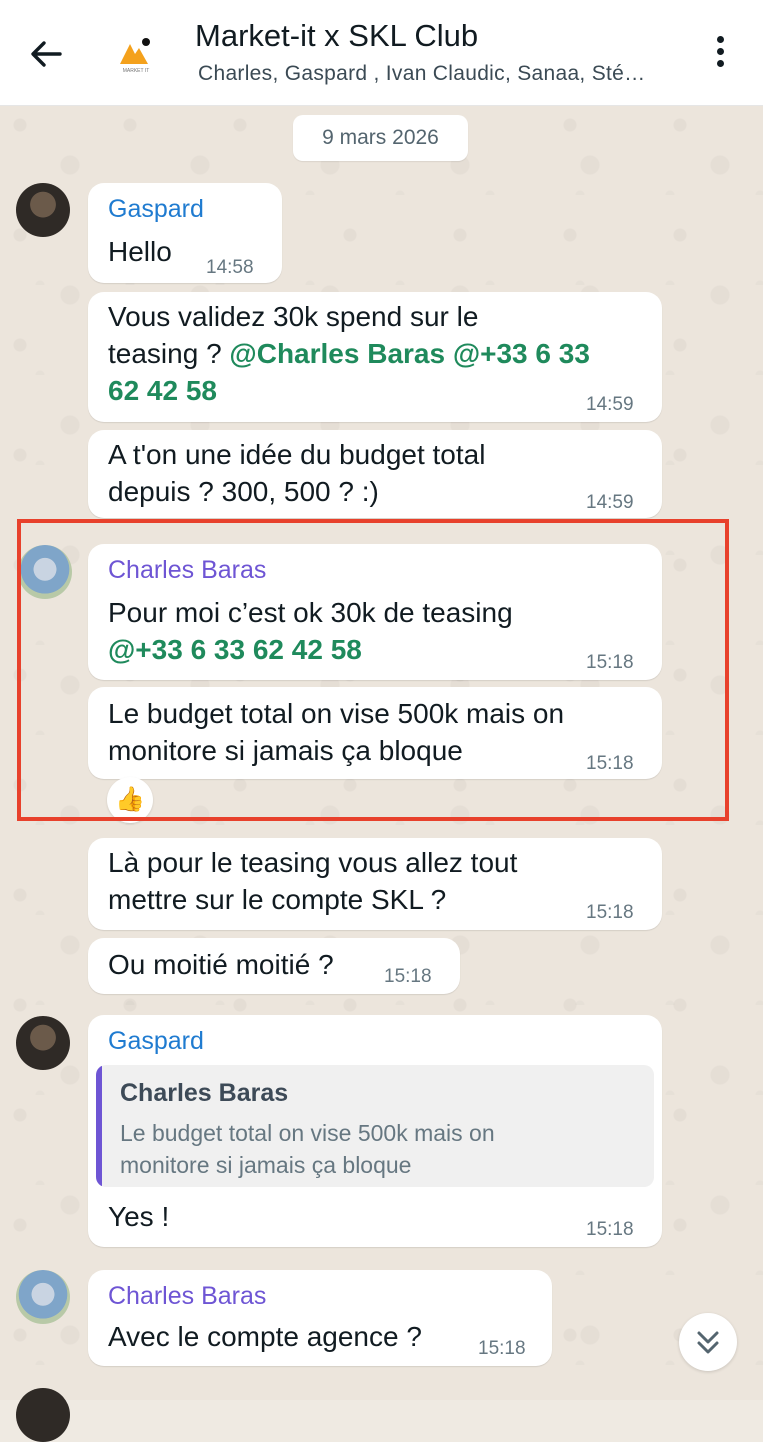 This screenshot has height=1442, width=763. I want to click on market-it-logo: MARKET IT, so click(135, 56).